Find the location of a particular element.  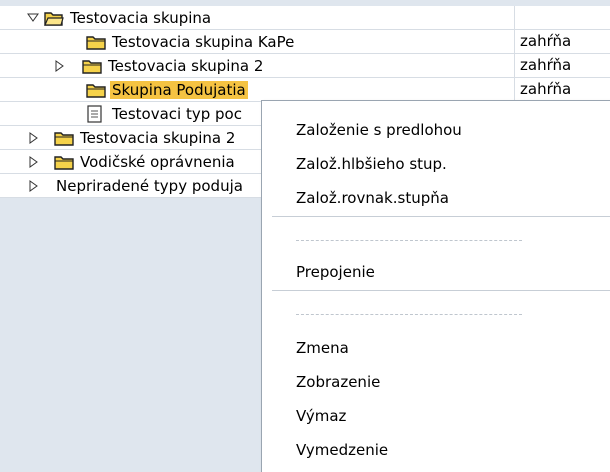

tree-node-label: Testovaci typ poc is located at coordinates (177, 114).